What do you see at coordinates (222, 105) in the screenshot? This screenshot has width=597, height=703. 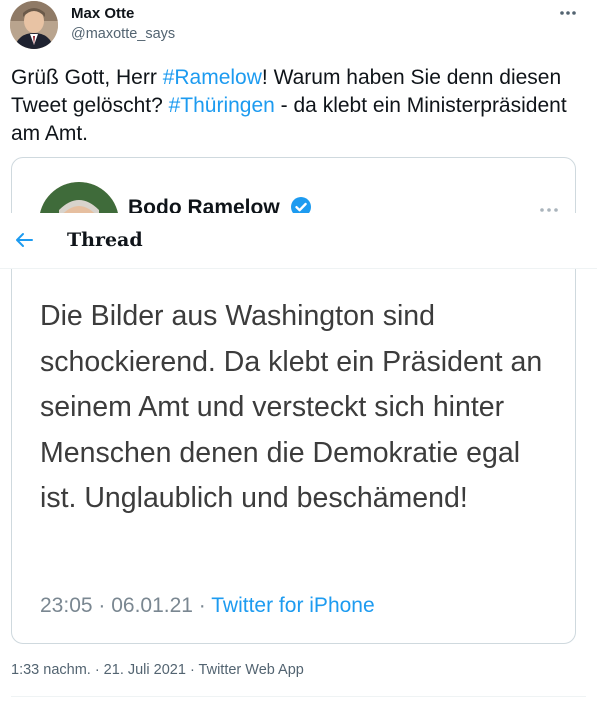 I see `hashtag-link-thueringen: #Thüringen` at bounding box center [222, 105].